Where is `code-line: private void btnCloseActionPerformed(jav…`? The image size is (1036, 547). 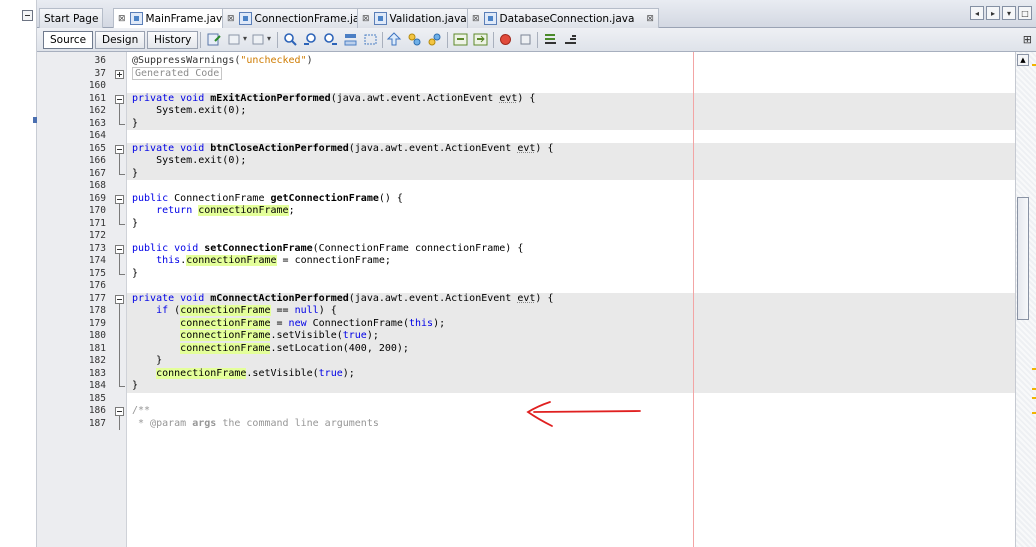
code-line: private void btnCloseActionPerformed(jav… is located at coordinates (571, 148).